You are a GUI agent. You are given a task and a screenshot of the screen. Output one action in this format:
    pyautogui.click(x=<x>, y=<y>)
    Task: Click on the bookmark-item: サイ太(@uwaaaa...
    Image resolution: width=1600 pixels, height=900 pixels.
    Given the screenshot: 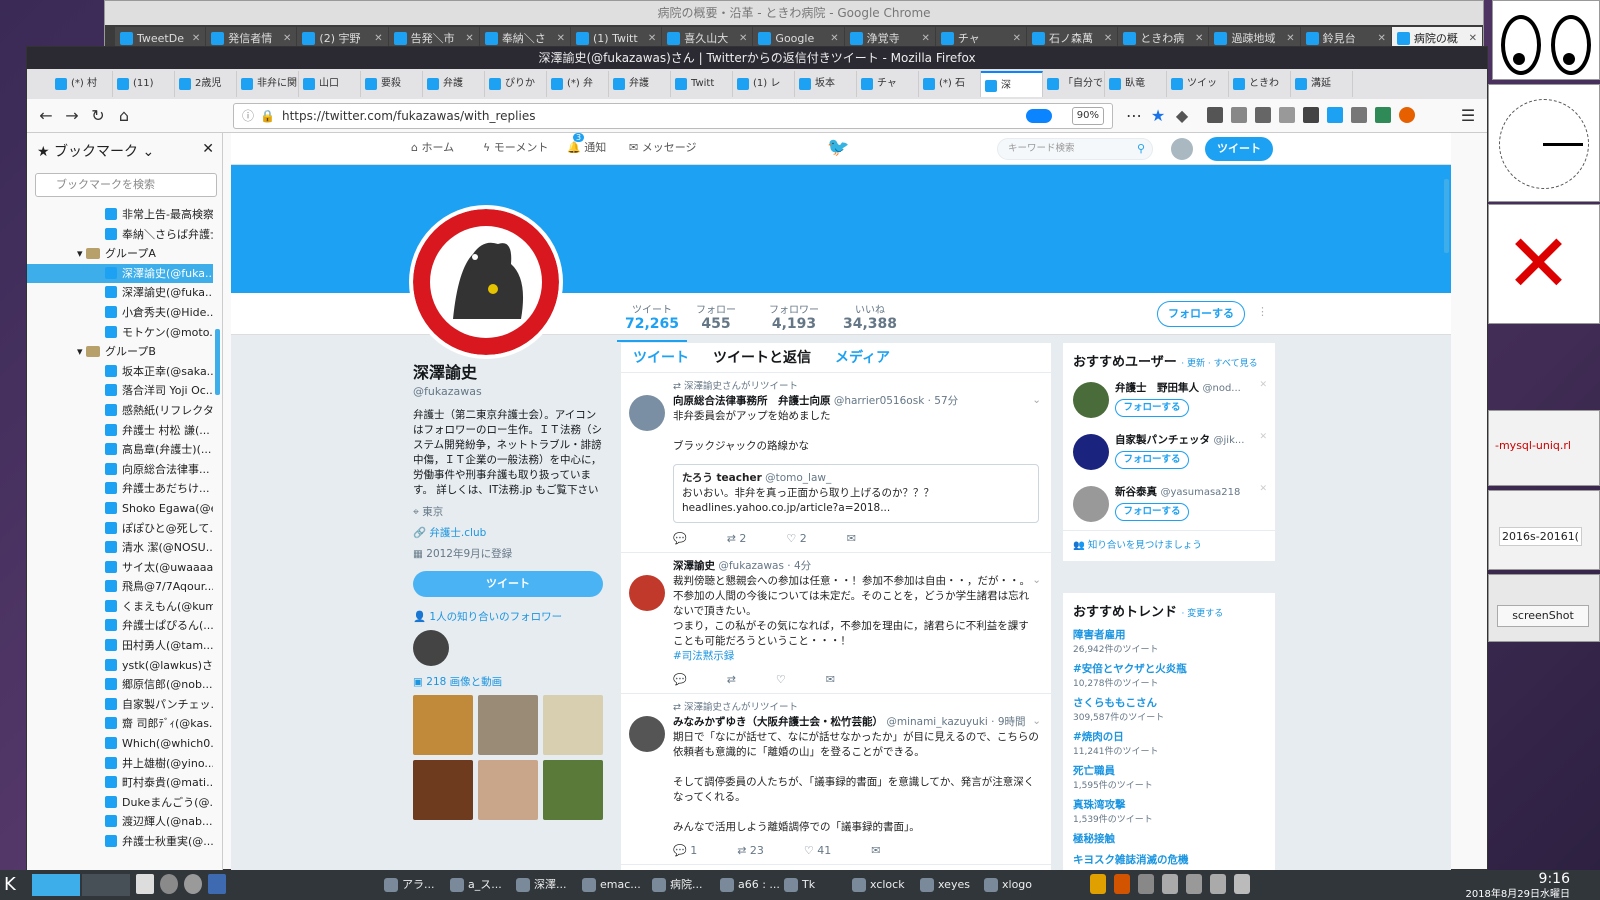 What is the action you would take?
    pyautogui.click(x=120, y=568)
    